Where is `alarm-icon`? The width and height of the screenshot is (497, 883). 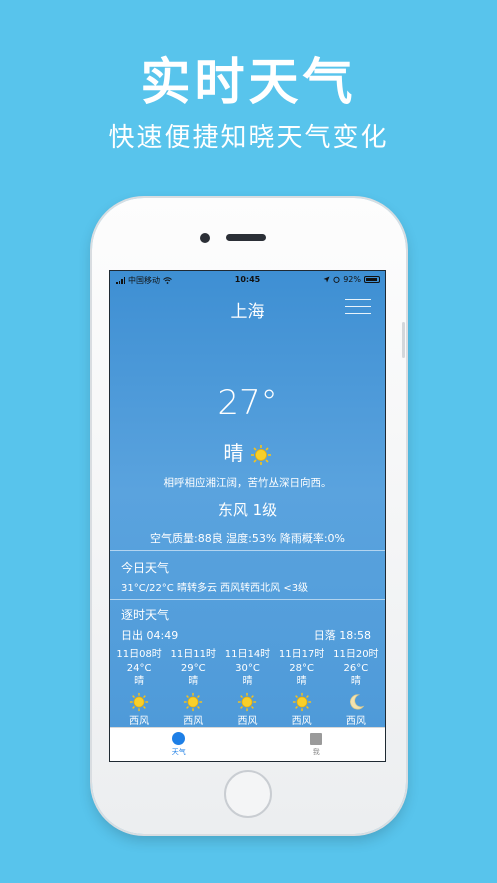 alarm-icon is located at coordinates (336, 279).